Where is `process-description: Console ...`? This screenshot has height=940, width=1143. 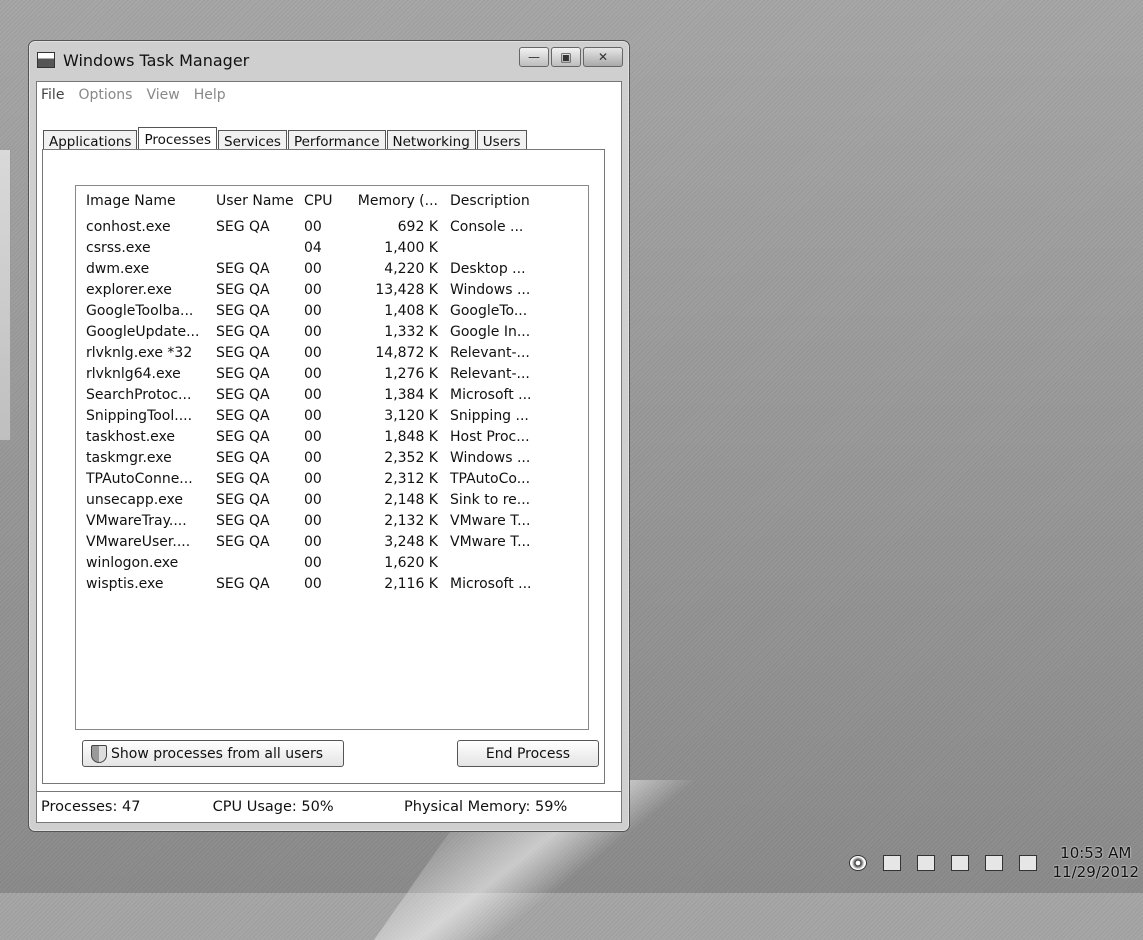
process-description: Console ... is located at coordinates (487, 226).